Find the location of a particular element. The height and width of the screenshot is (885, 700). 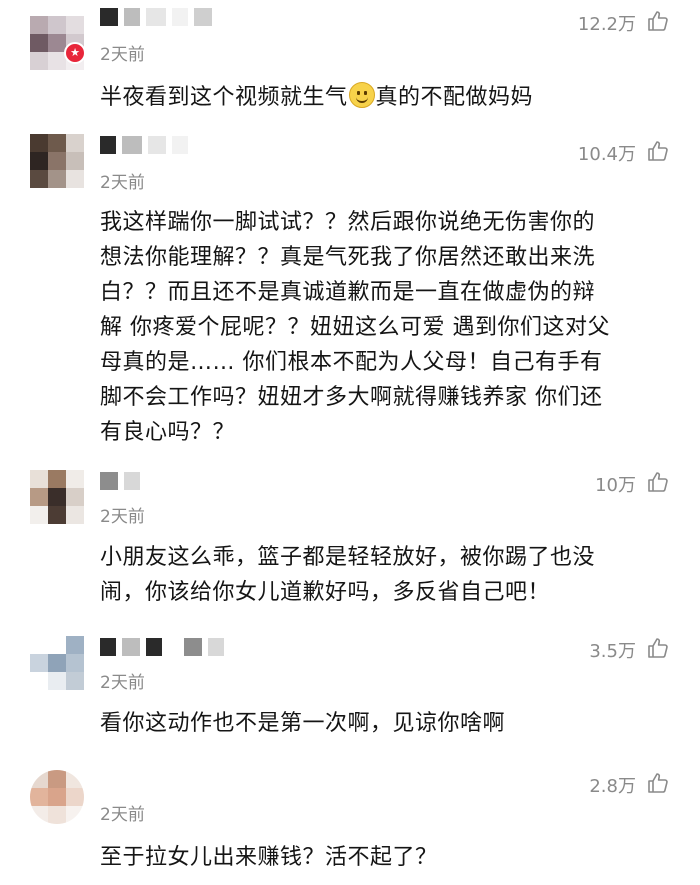

like-count: 3.5万 is located at coordinates (612, 651).